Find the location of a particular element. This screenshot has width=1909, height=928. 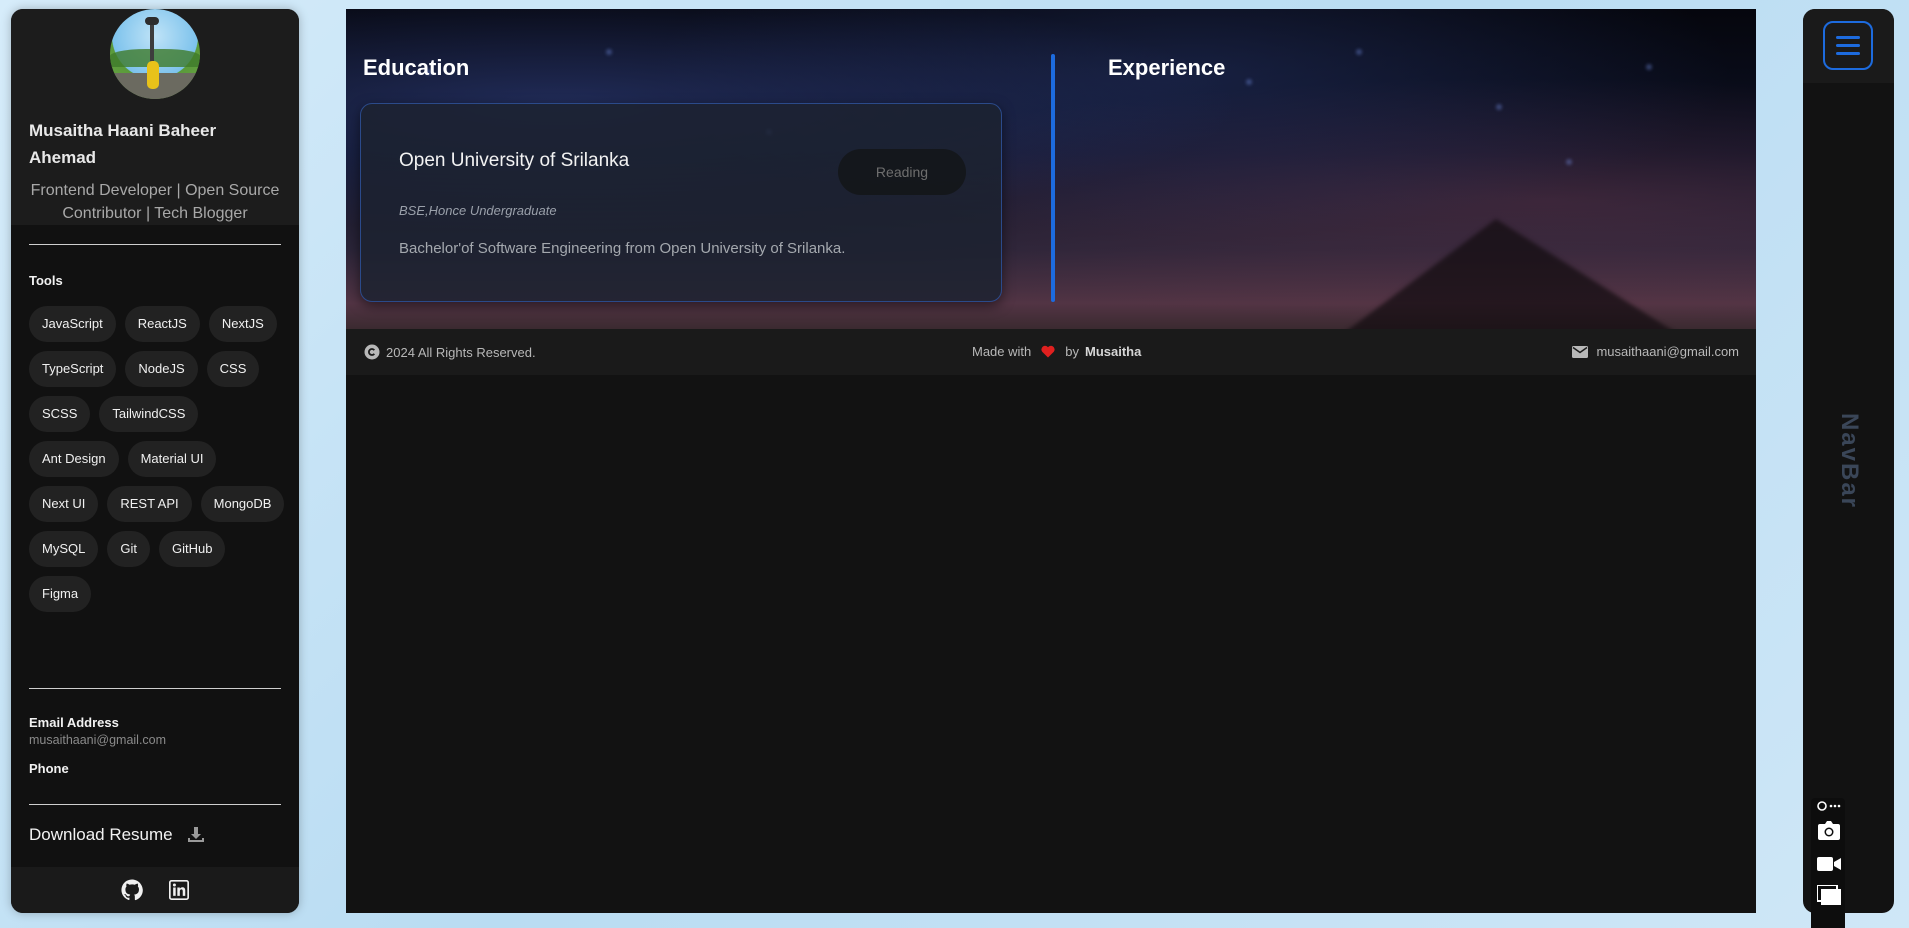

tool-chip: MySQL is located at coordinates (64, 549).